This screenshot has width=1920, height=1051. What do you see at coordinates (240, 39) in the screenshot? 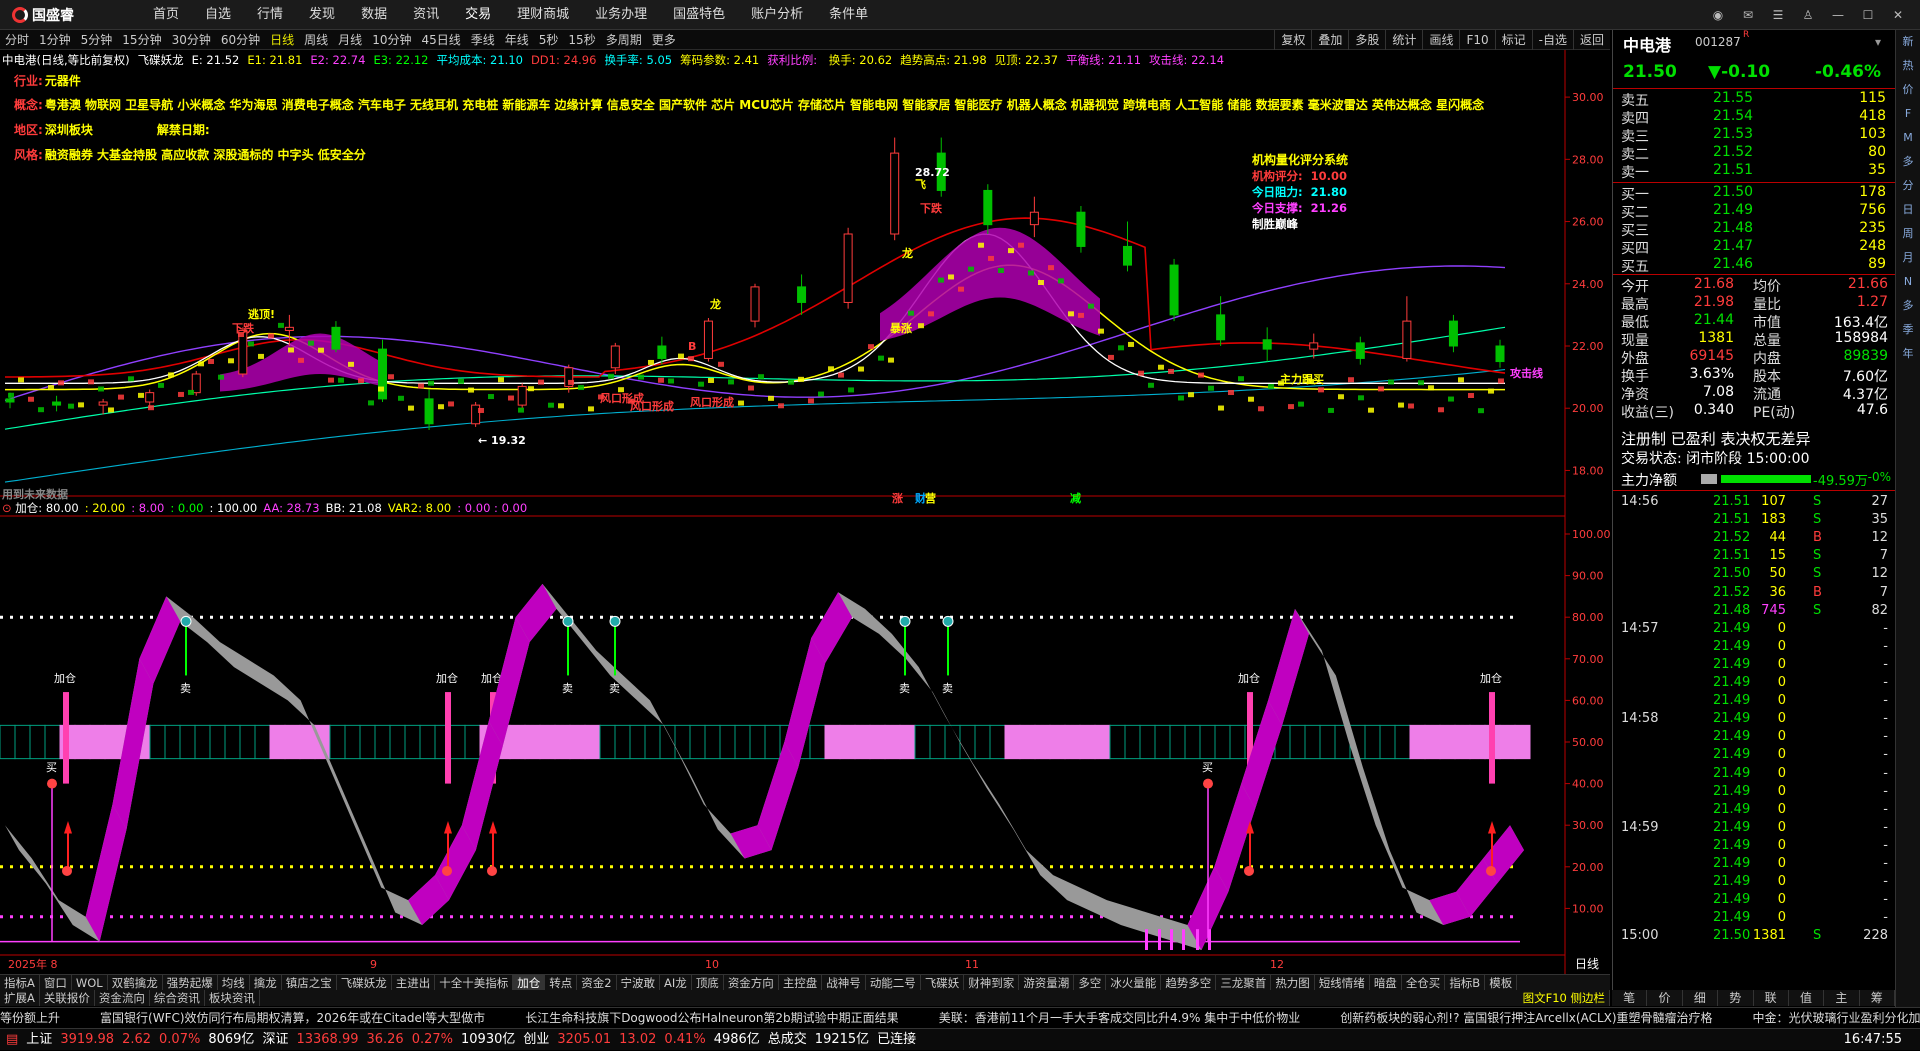
I see `period-tab-5: 60分钟` at bounding box center [240, 39].